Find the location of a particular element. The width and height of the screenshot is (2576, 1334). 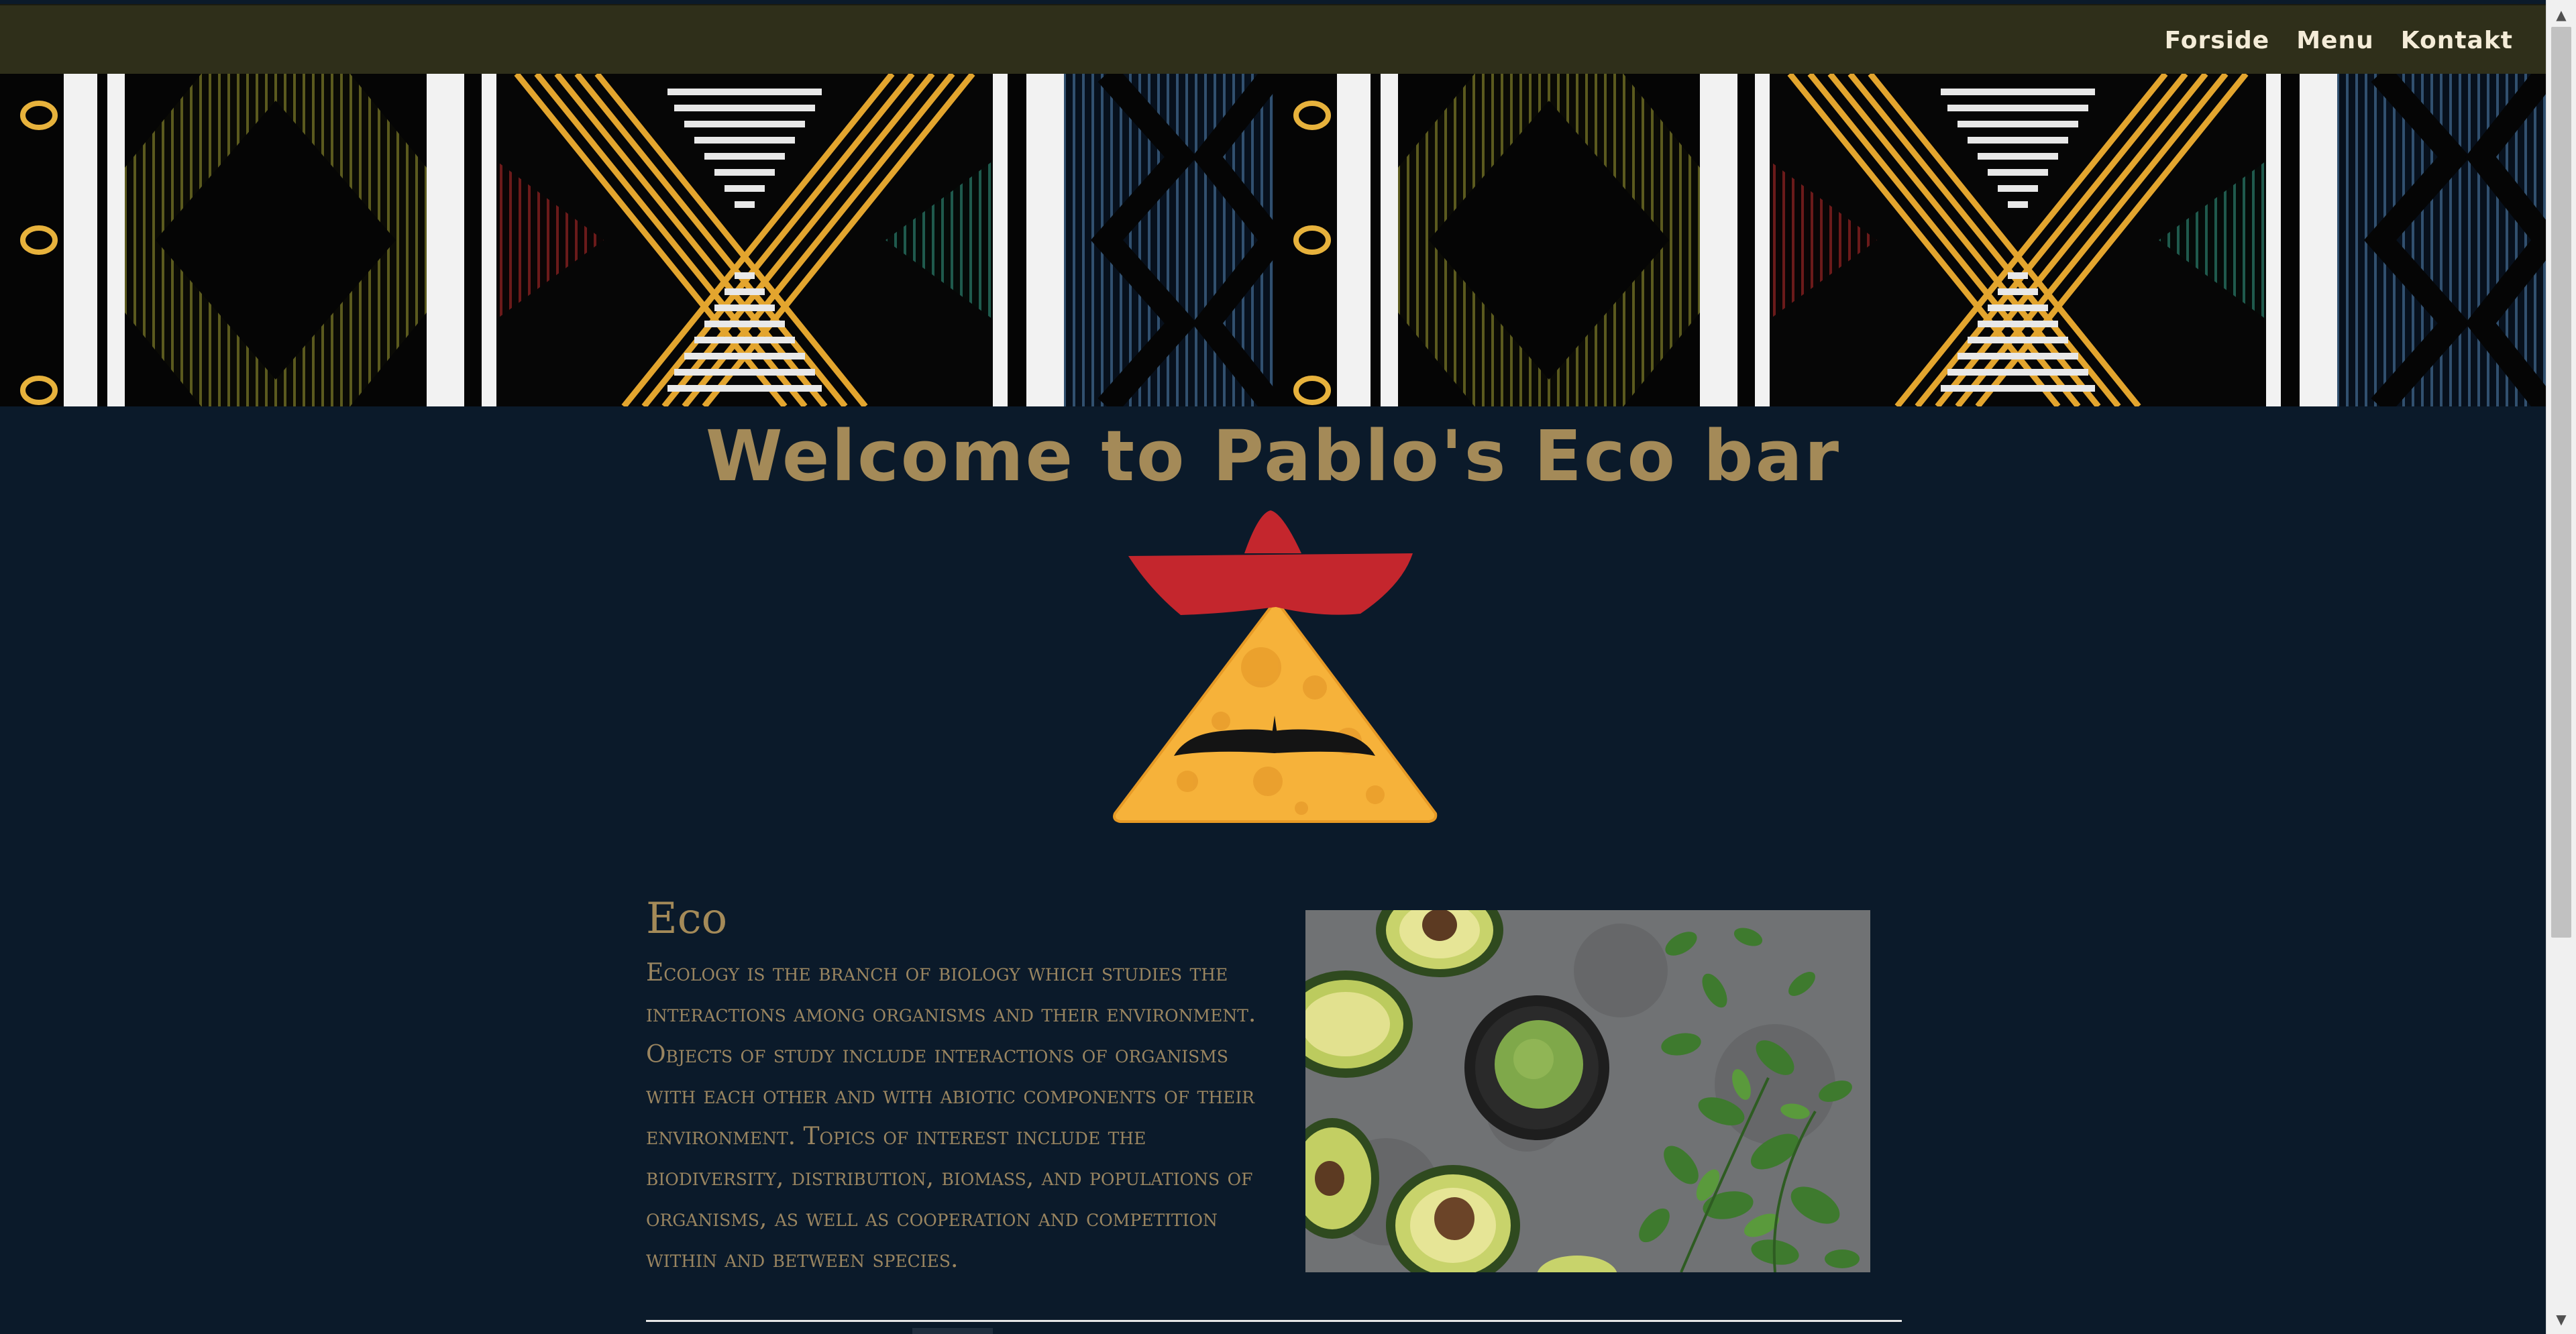

nav-link-forside: Forside is located at coordinates (2217, 40).